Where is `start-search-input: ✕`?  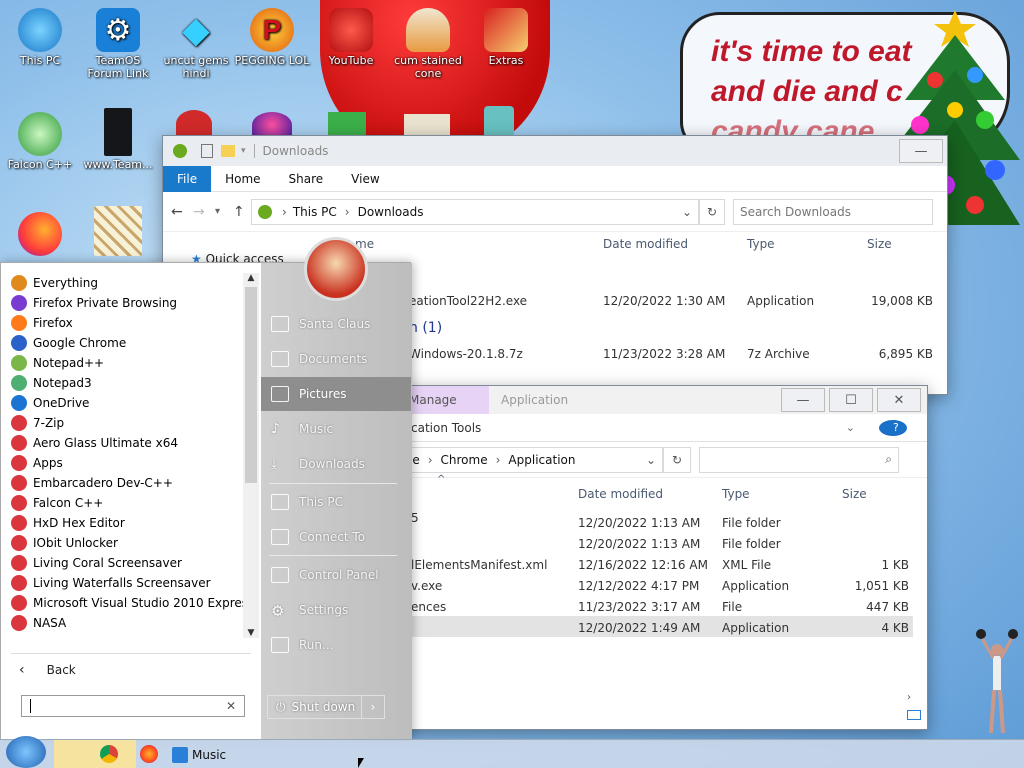
start-search-input: ✕ is located at coordinates (133, 706).